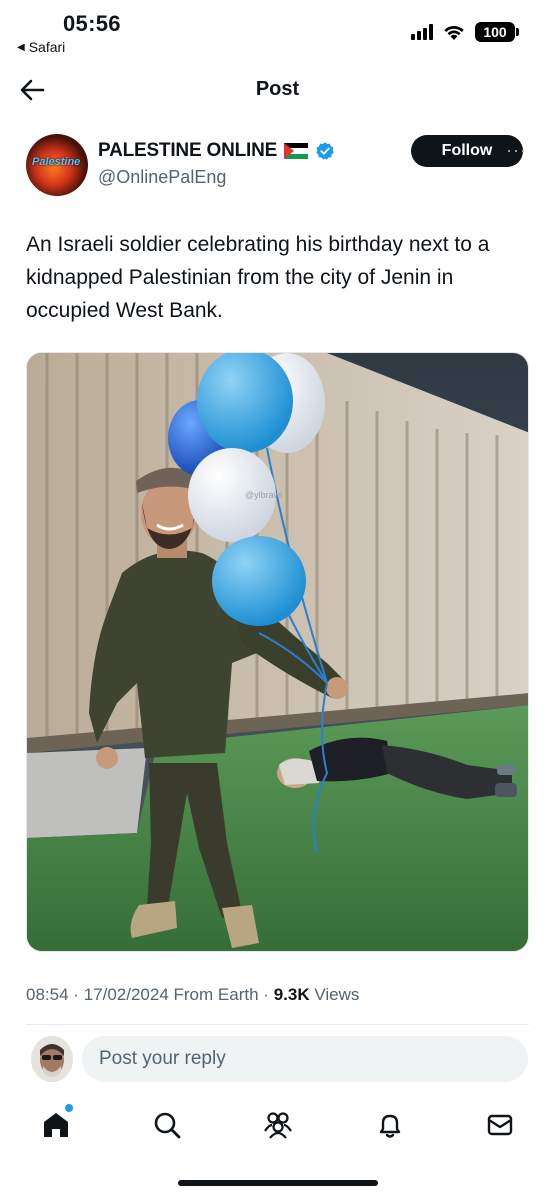 The image size is (555, 1200). I want to click on avatar-text: Palestine, so click(56, 162).